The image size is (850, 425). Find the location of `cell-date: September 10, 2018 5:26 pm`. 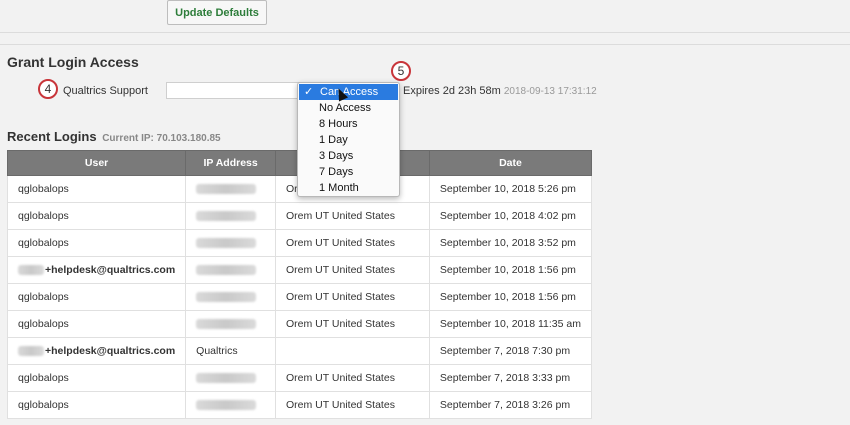

cell-date: September 10, 2018 5:26 pm is located at coordinates (510, 189).